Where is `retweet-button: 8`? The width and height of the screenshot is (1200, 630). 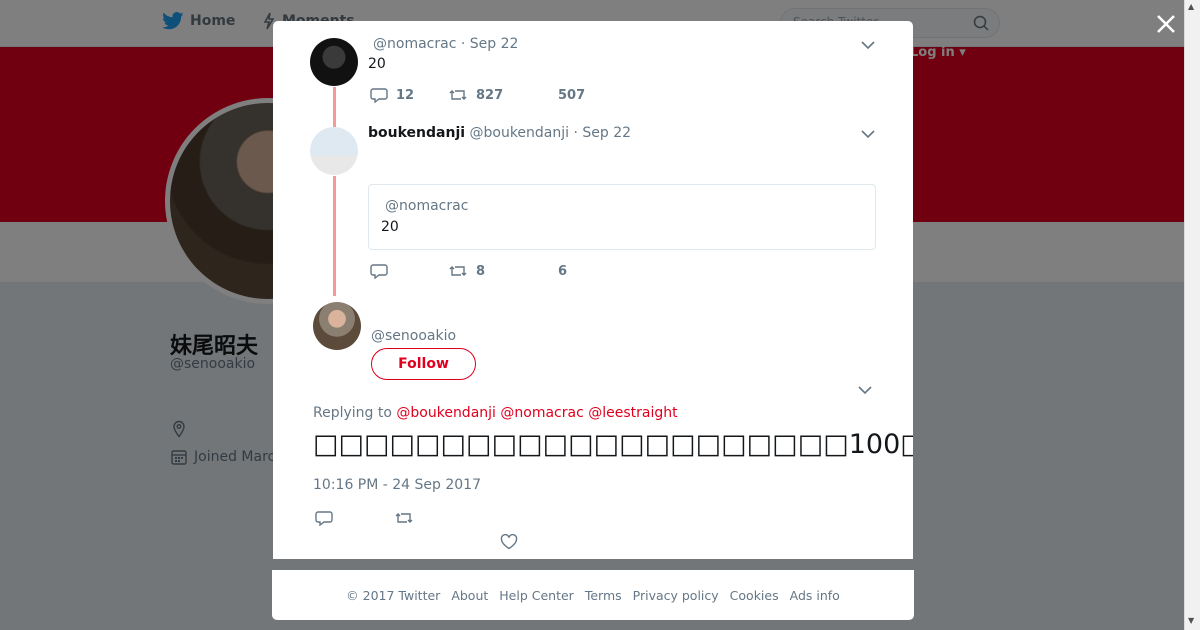 retweet-button: 8 is located at coordinates (503, 271).